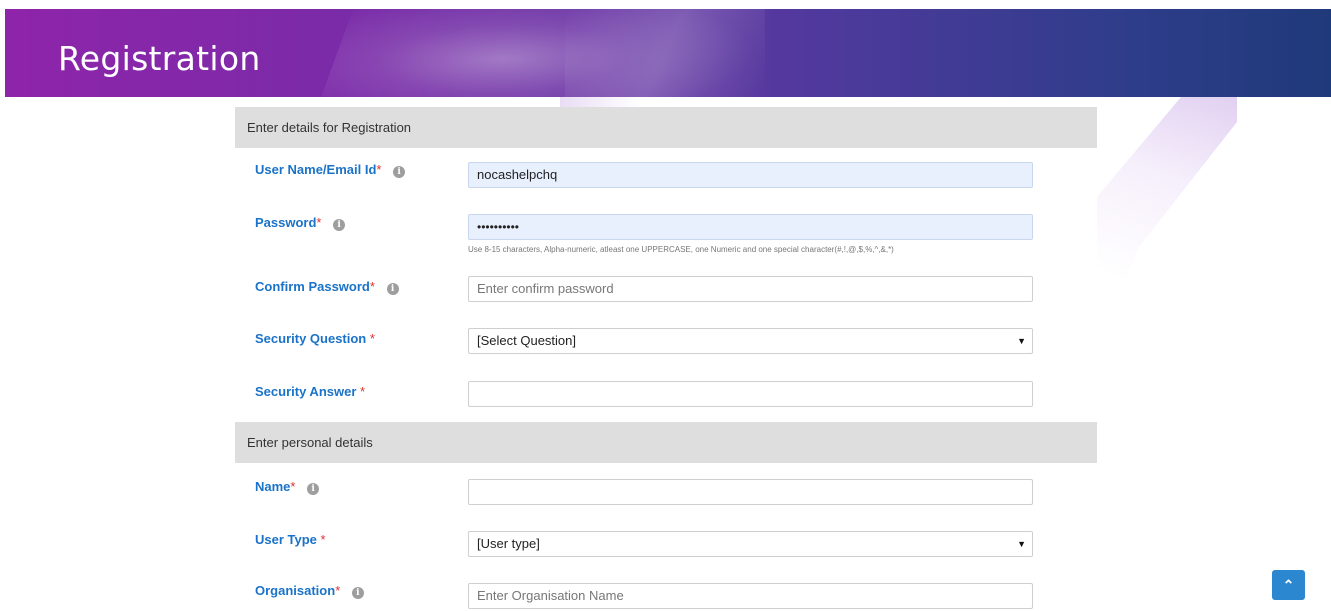 This screenshot has height=611, width=1331. I want to click on chevron-up-icon: ⌃, so click(1288, 585).